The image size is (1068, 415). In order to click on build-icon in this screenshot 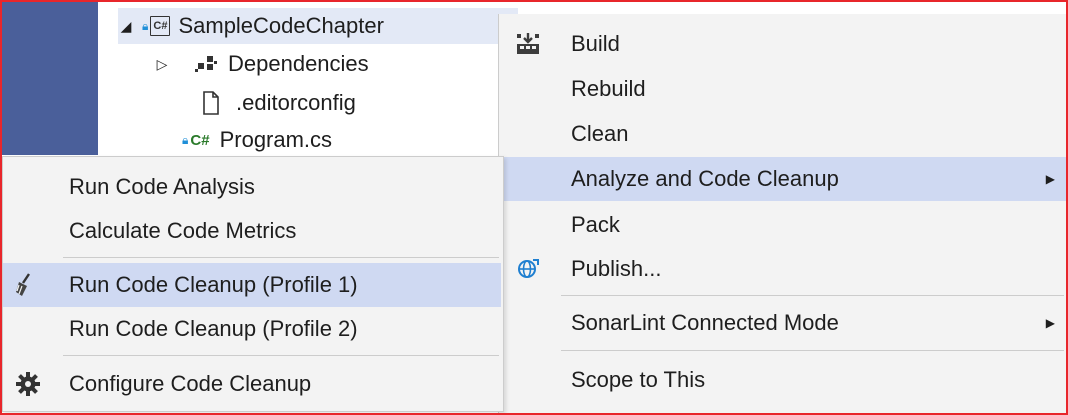, I will do `click(528, 44)`.